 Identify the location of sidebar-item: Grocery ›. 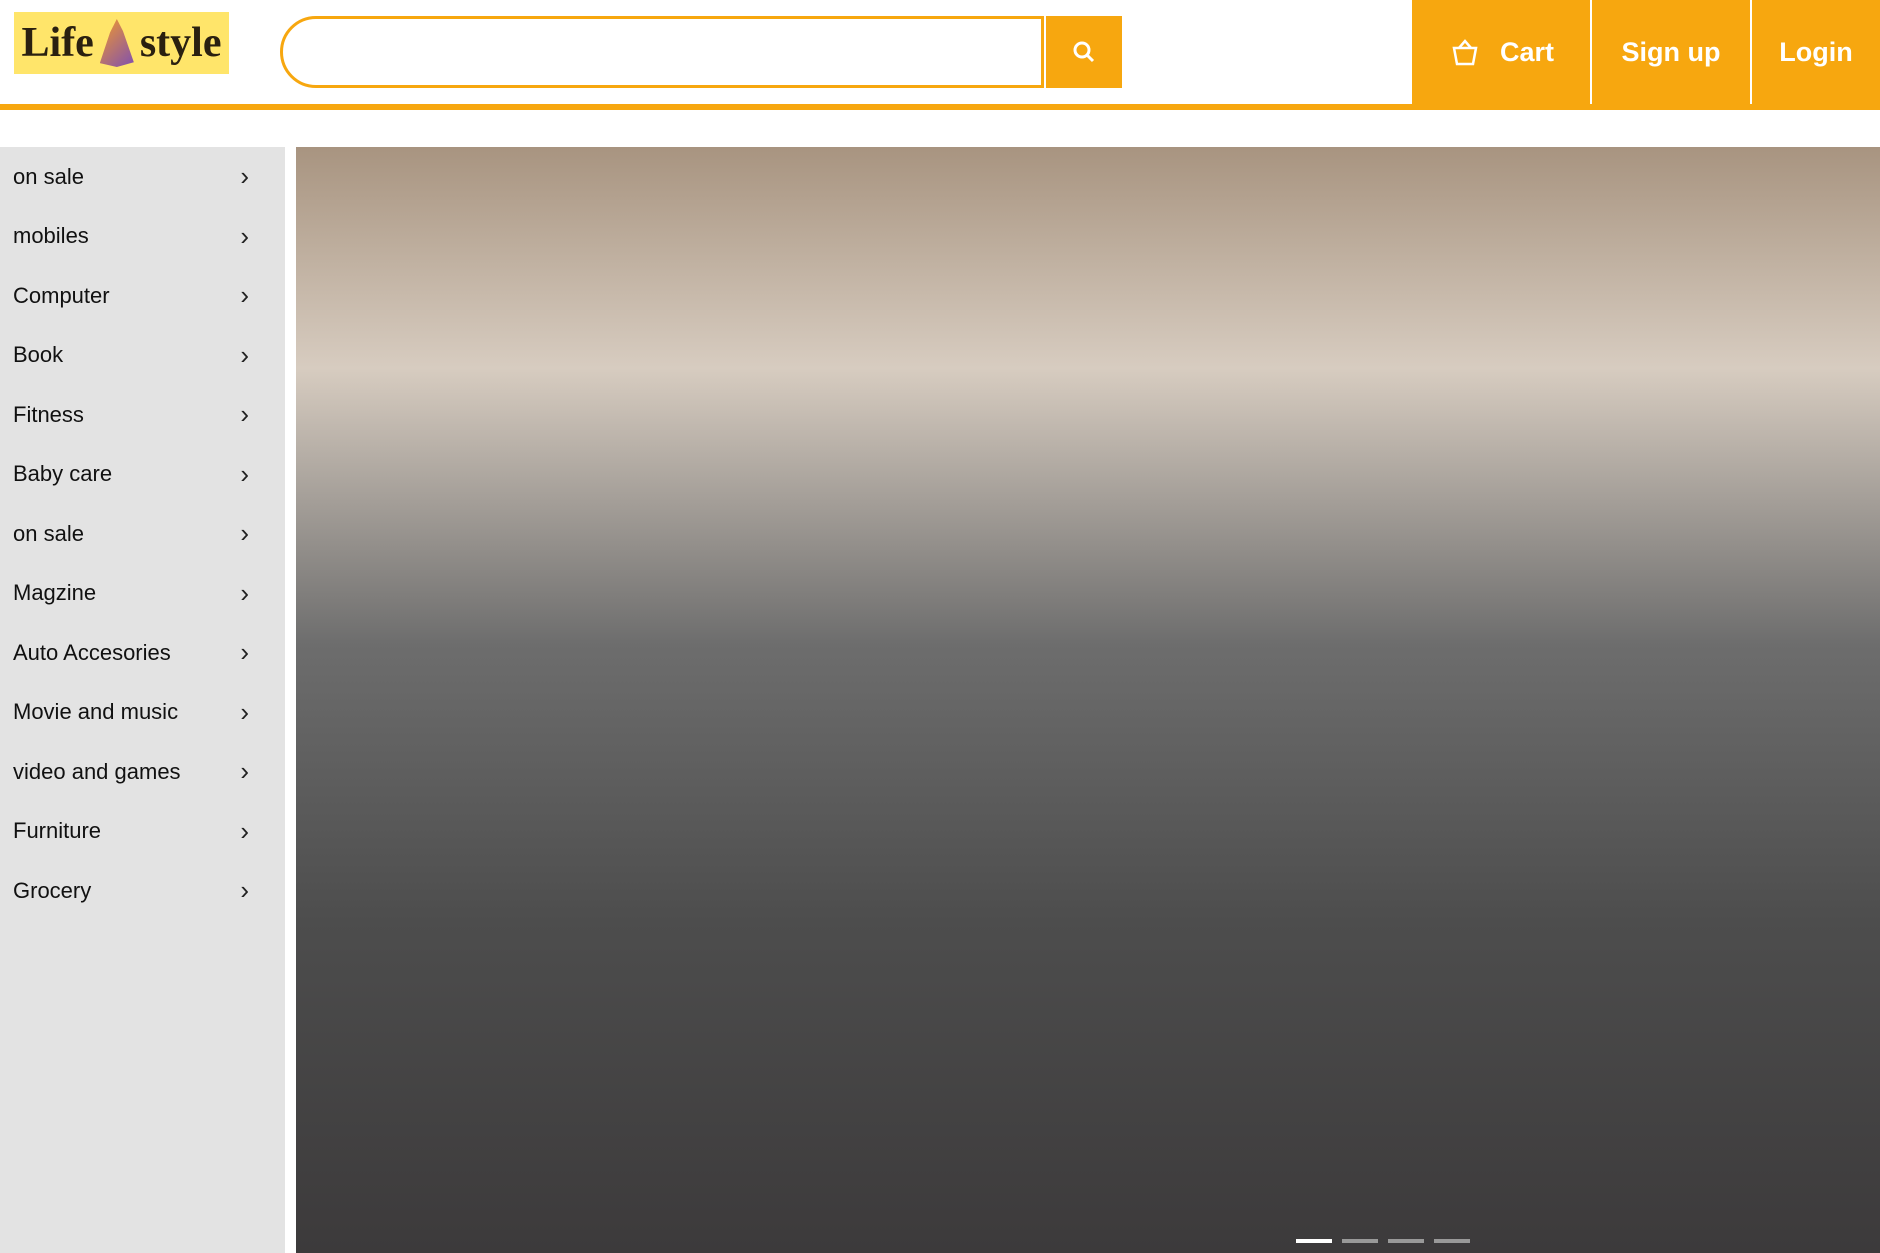
(142, 891).